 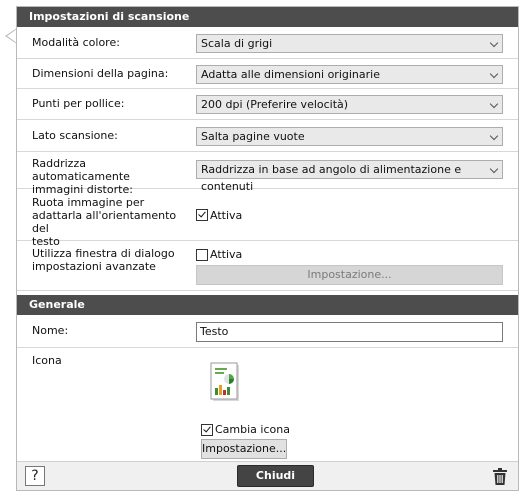 I want to click on rotate-label-line1: Ruota immagine per, so click(x=88, y=202).